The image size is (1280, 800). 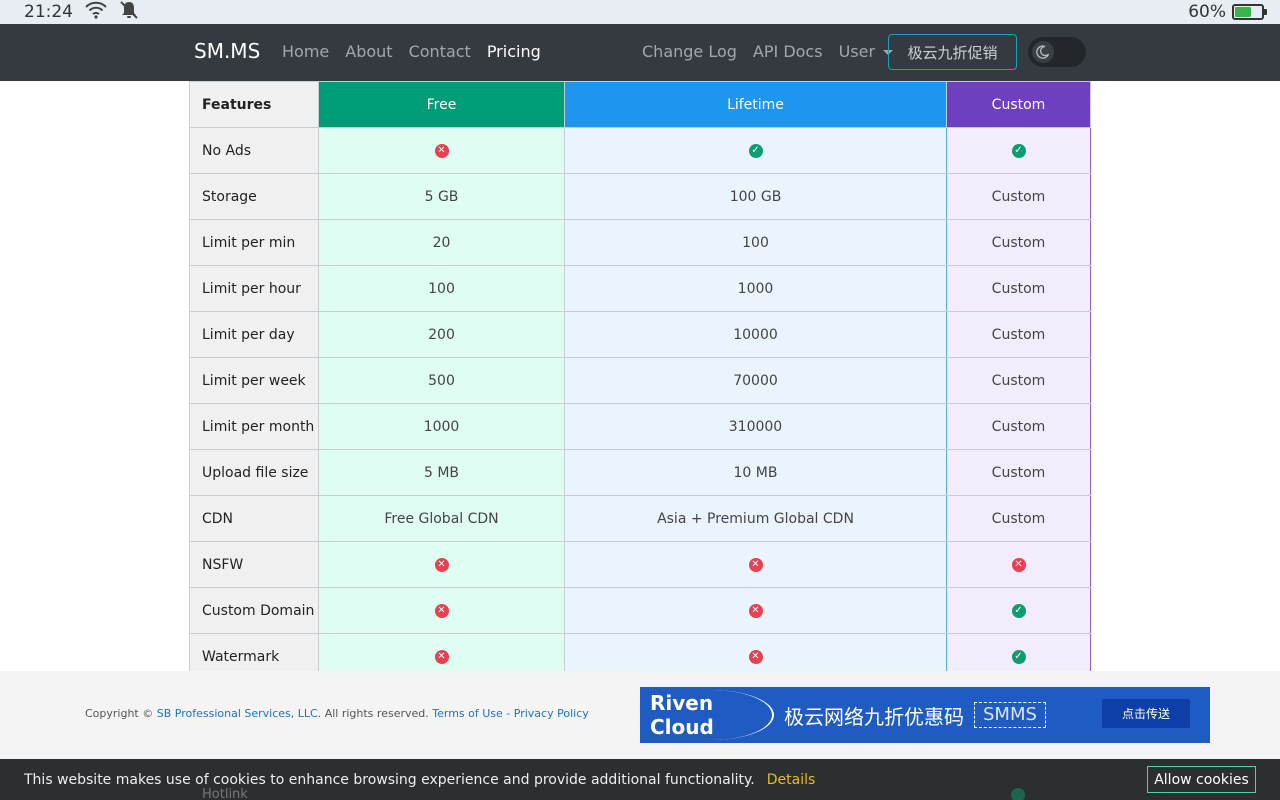 What do you see at coordinates (254, 426) in the screenshot?
I see `feature-cell: Limit per month` at bounding box center [254, 426].